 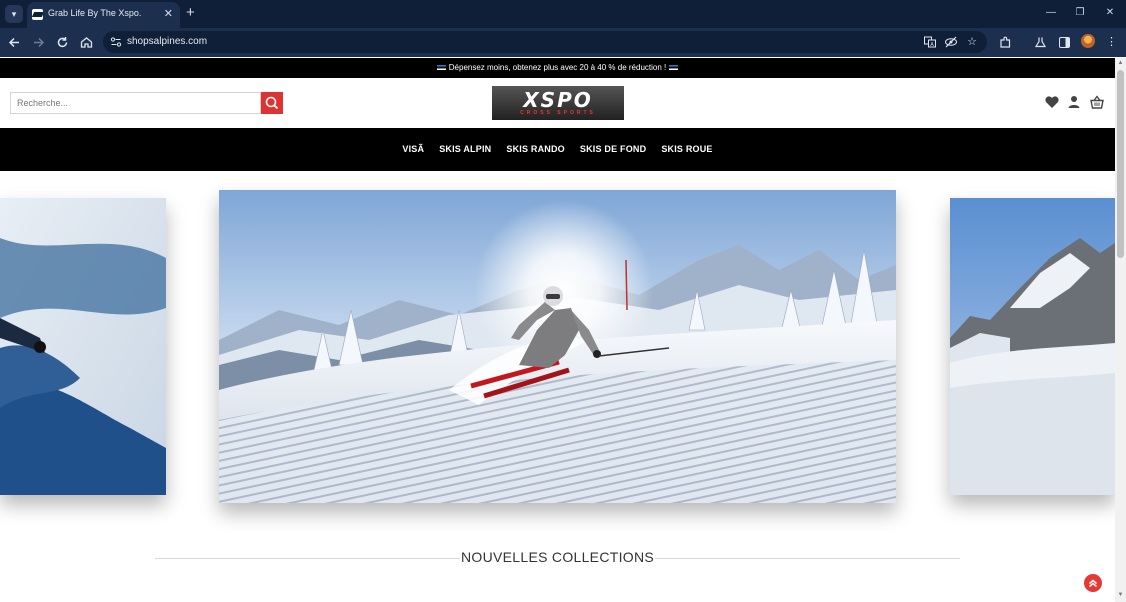 I want to click on bookmark-star-icon: ☆, so click(x=972, y=42).